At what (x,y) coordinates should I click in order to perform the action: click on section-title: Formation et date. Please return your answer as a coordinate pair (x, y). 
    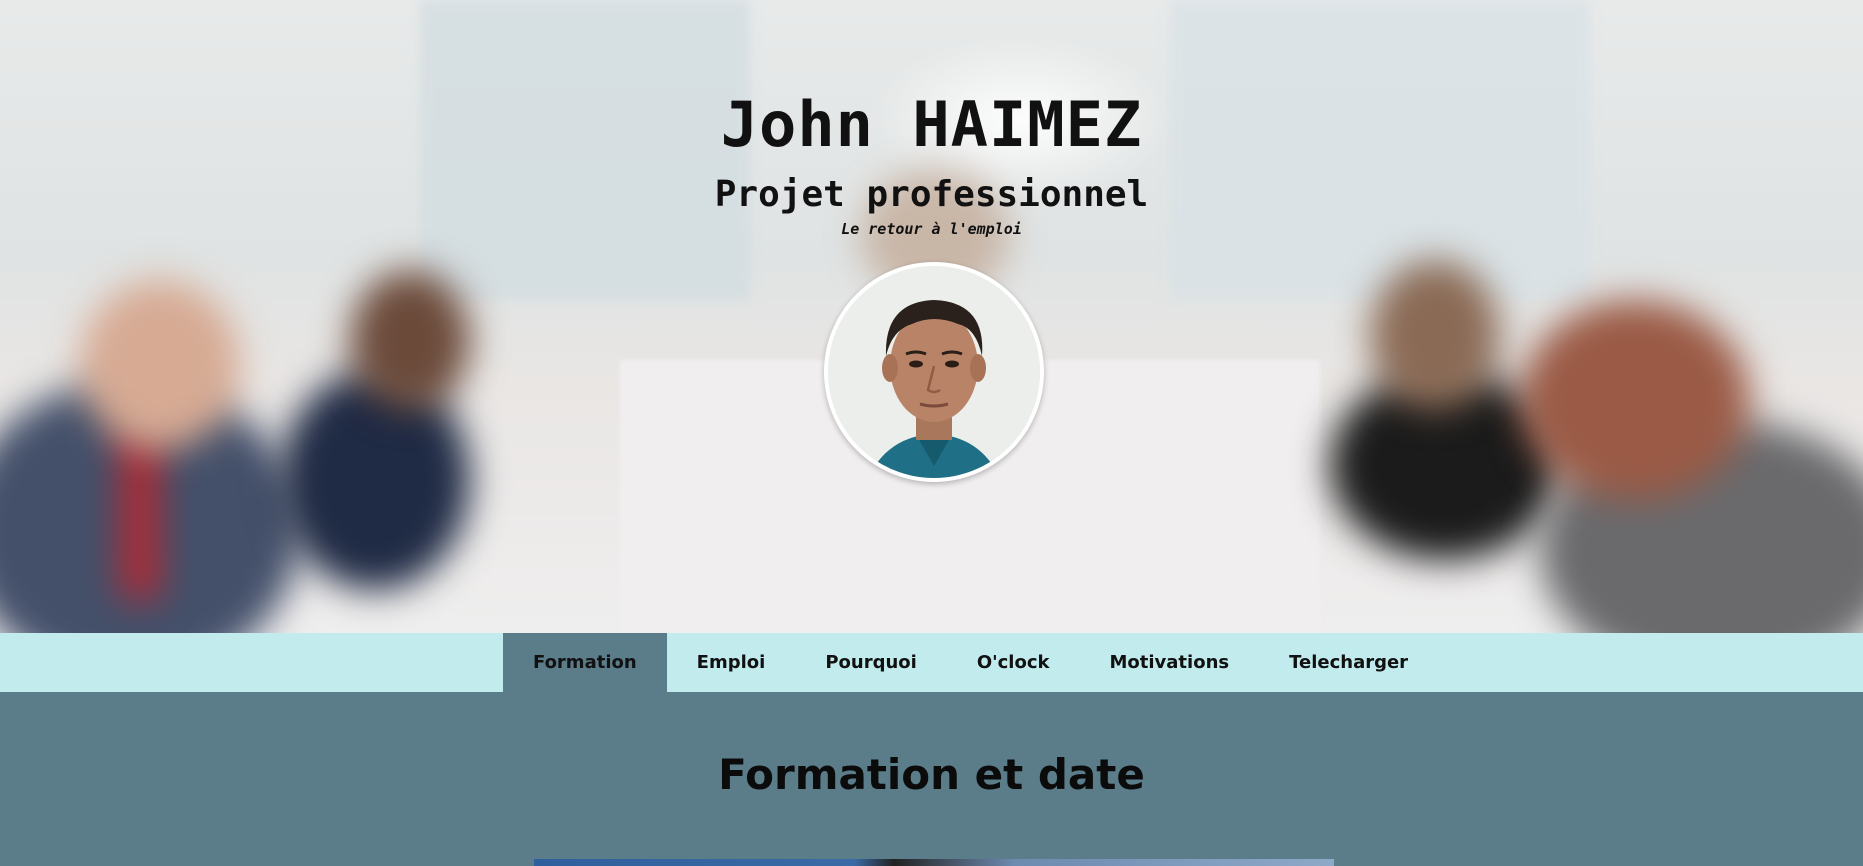
    Looking at the image, I should click on (931, 774).